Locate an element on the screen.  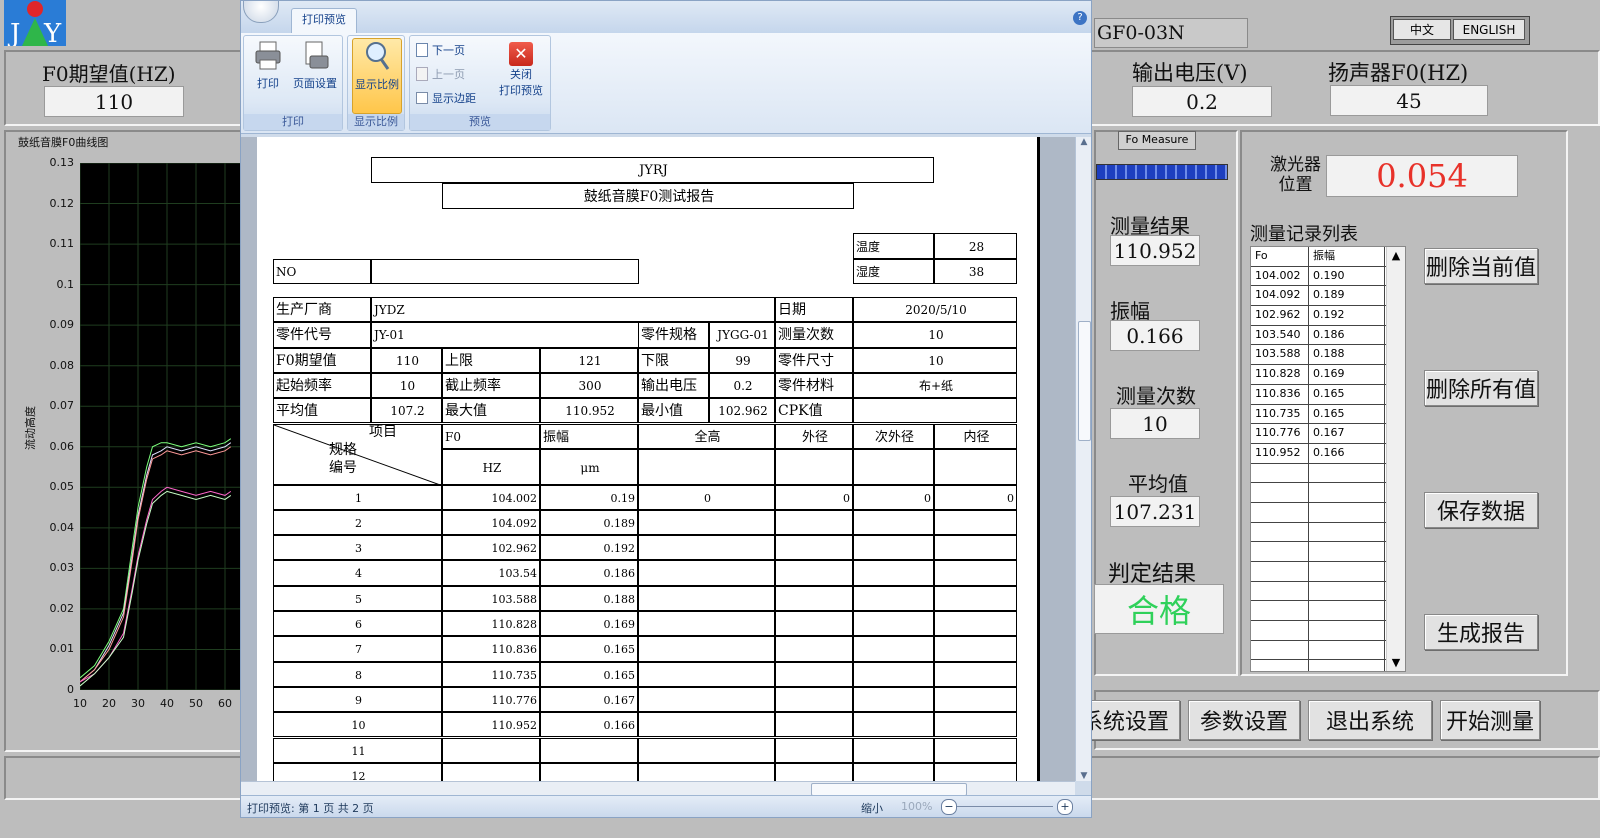
records-scrollbar: ▲ ▼ is located at coordinates (1395, 459).